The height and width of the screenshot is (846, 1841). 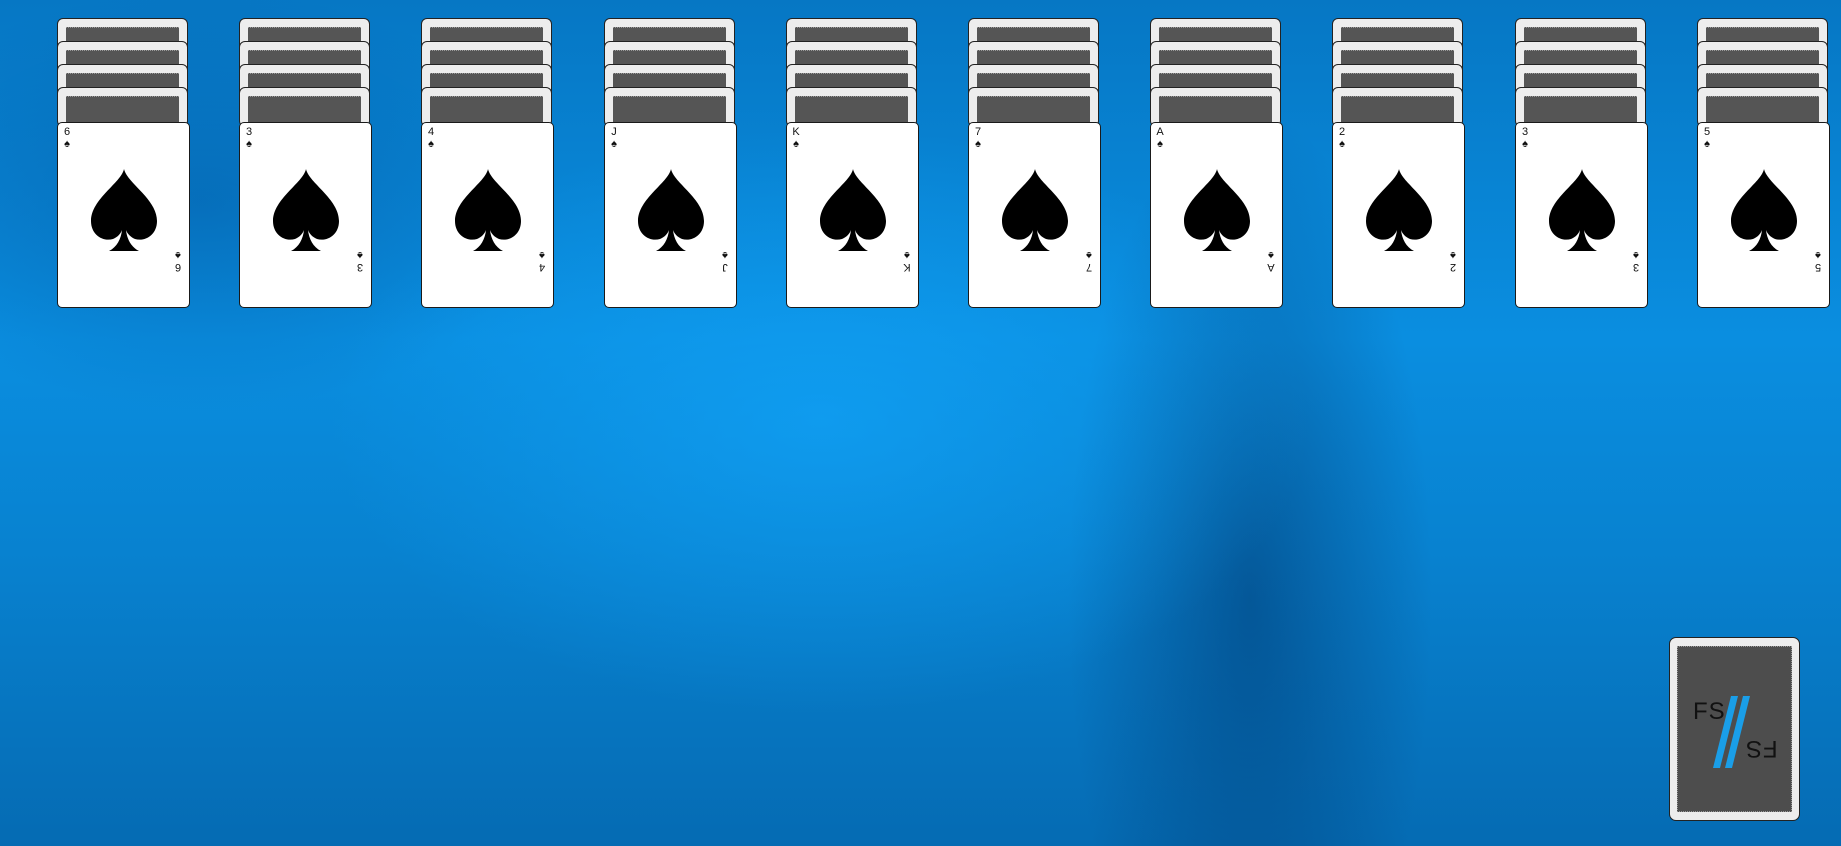 I want to click on card-corner-top: A ♠, so click(x=1160, y=138).